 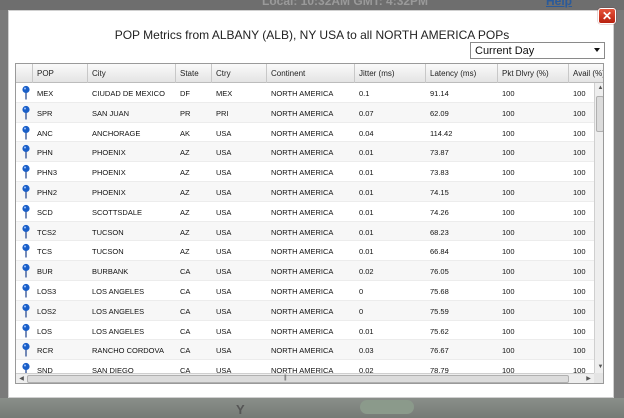 What do you see at coordinates (586, 73) in the screenshot?
I see `header-avail: Avail (%)` at bounding box center [586, 73].